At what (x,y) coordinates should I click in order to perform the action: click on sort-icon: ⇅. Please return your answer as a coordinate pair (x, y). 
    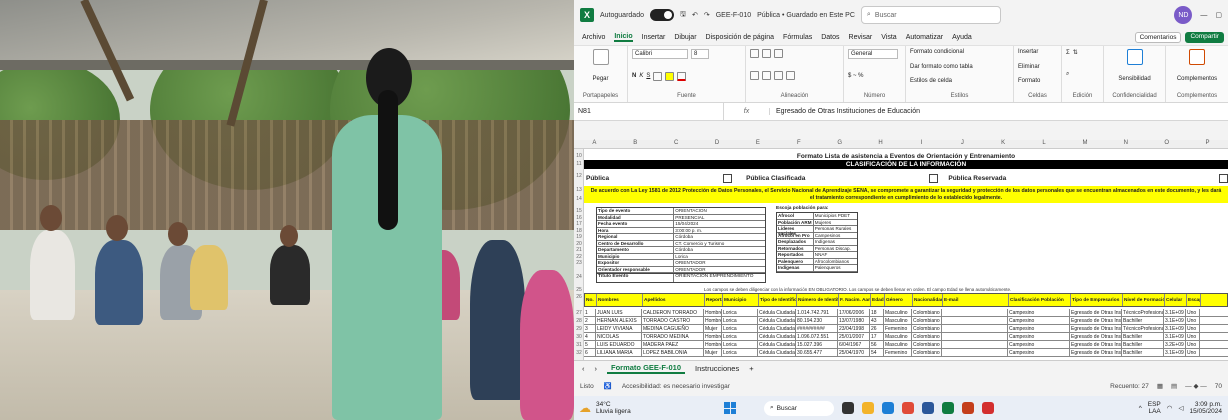
    Looking at the image, I should click on (1075, 52).